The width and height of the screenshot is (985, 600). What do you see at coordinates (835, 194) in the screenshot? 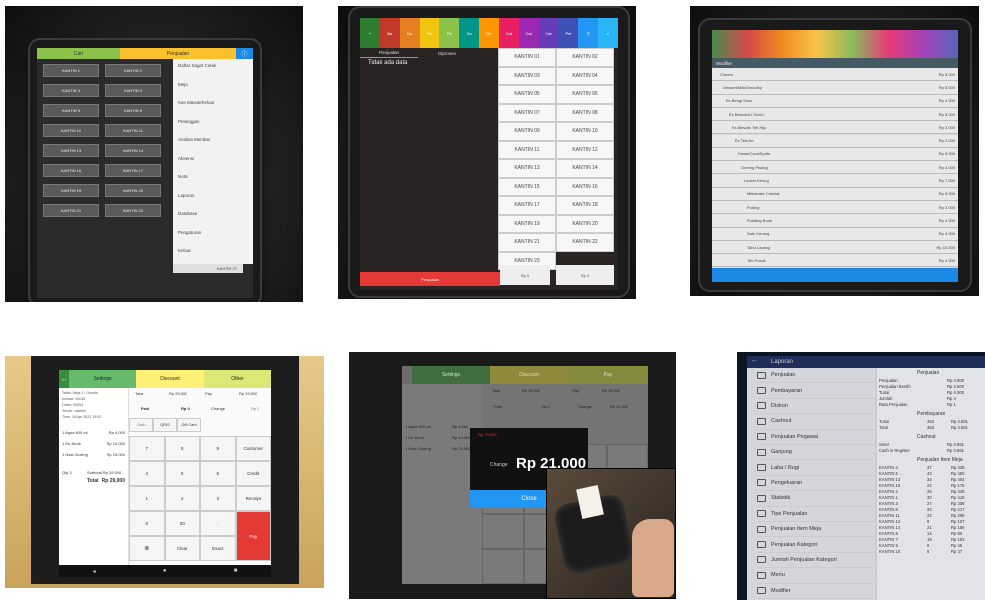
I see `modifier-row: Milkshake Cokelat Rp 5.000` at bounding box center [835, 194].